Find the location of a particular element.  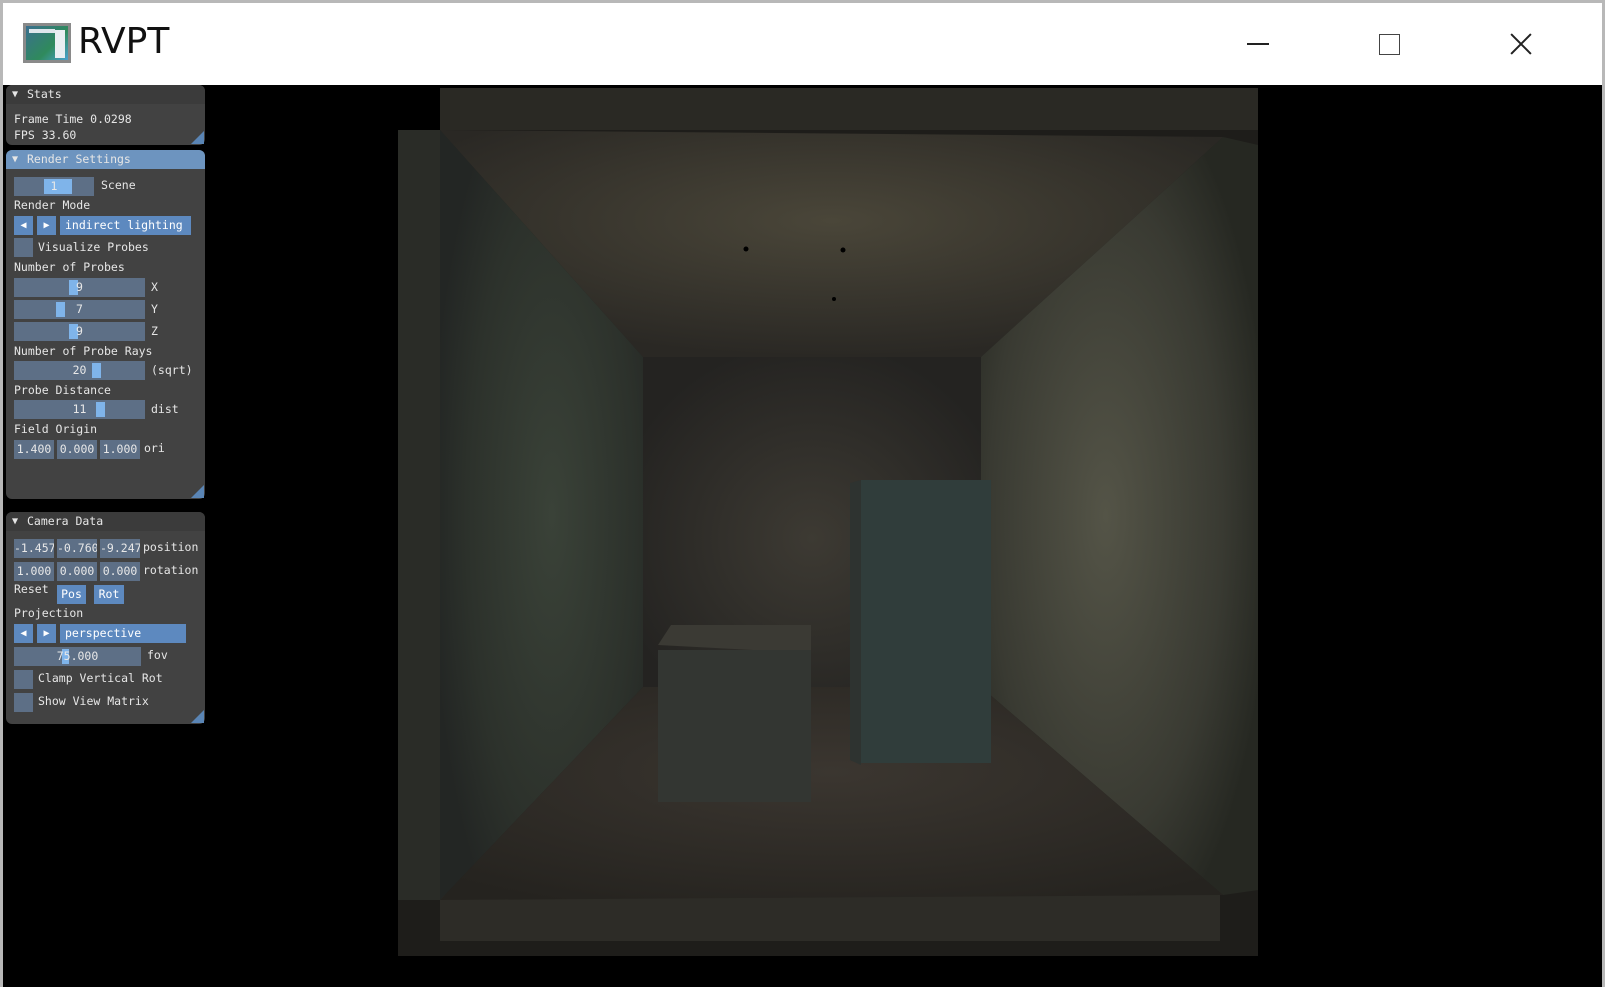

left-wall-edge is located at coordinates (419, 515).